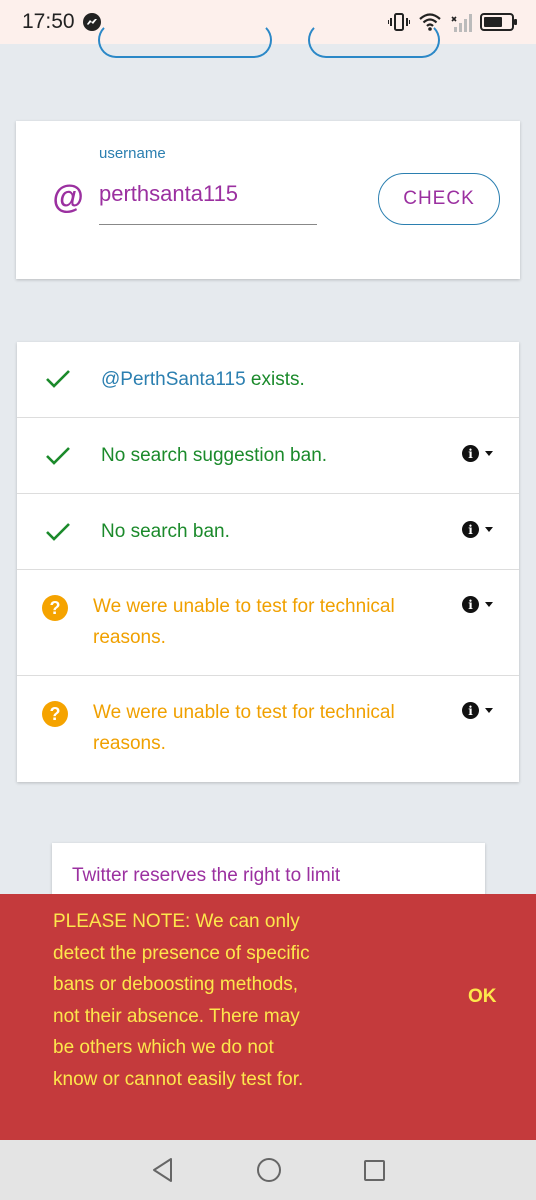  I want to click on system-nav-bar, so click(268, 1170).